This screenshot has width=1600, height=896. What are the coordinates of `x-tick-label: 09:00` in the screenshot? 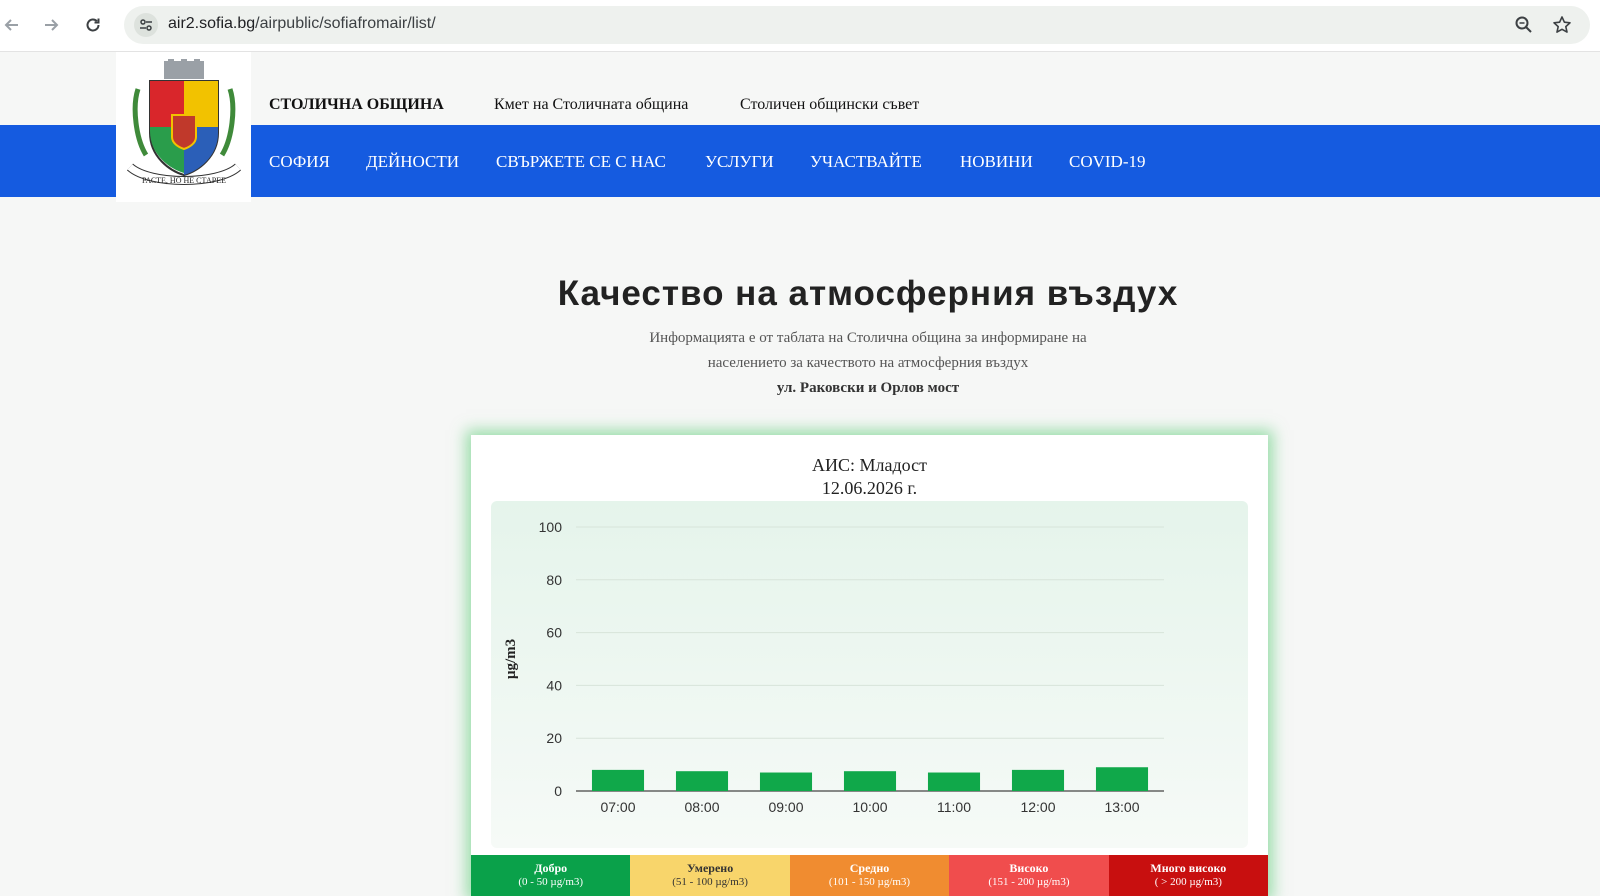 It's located at (785, 807).